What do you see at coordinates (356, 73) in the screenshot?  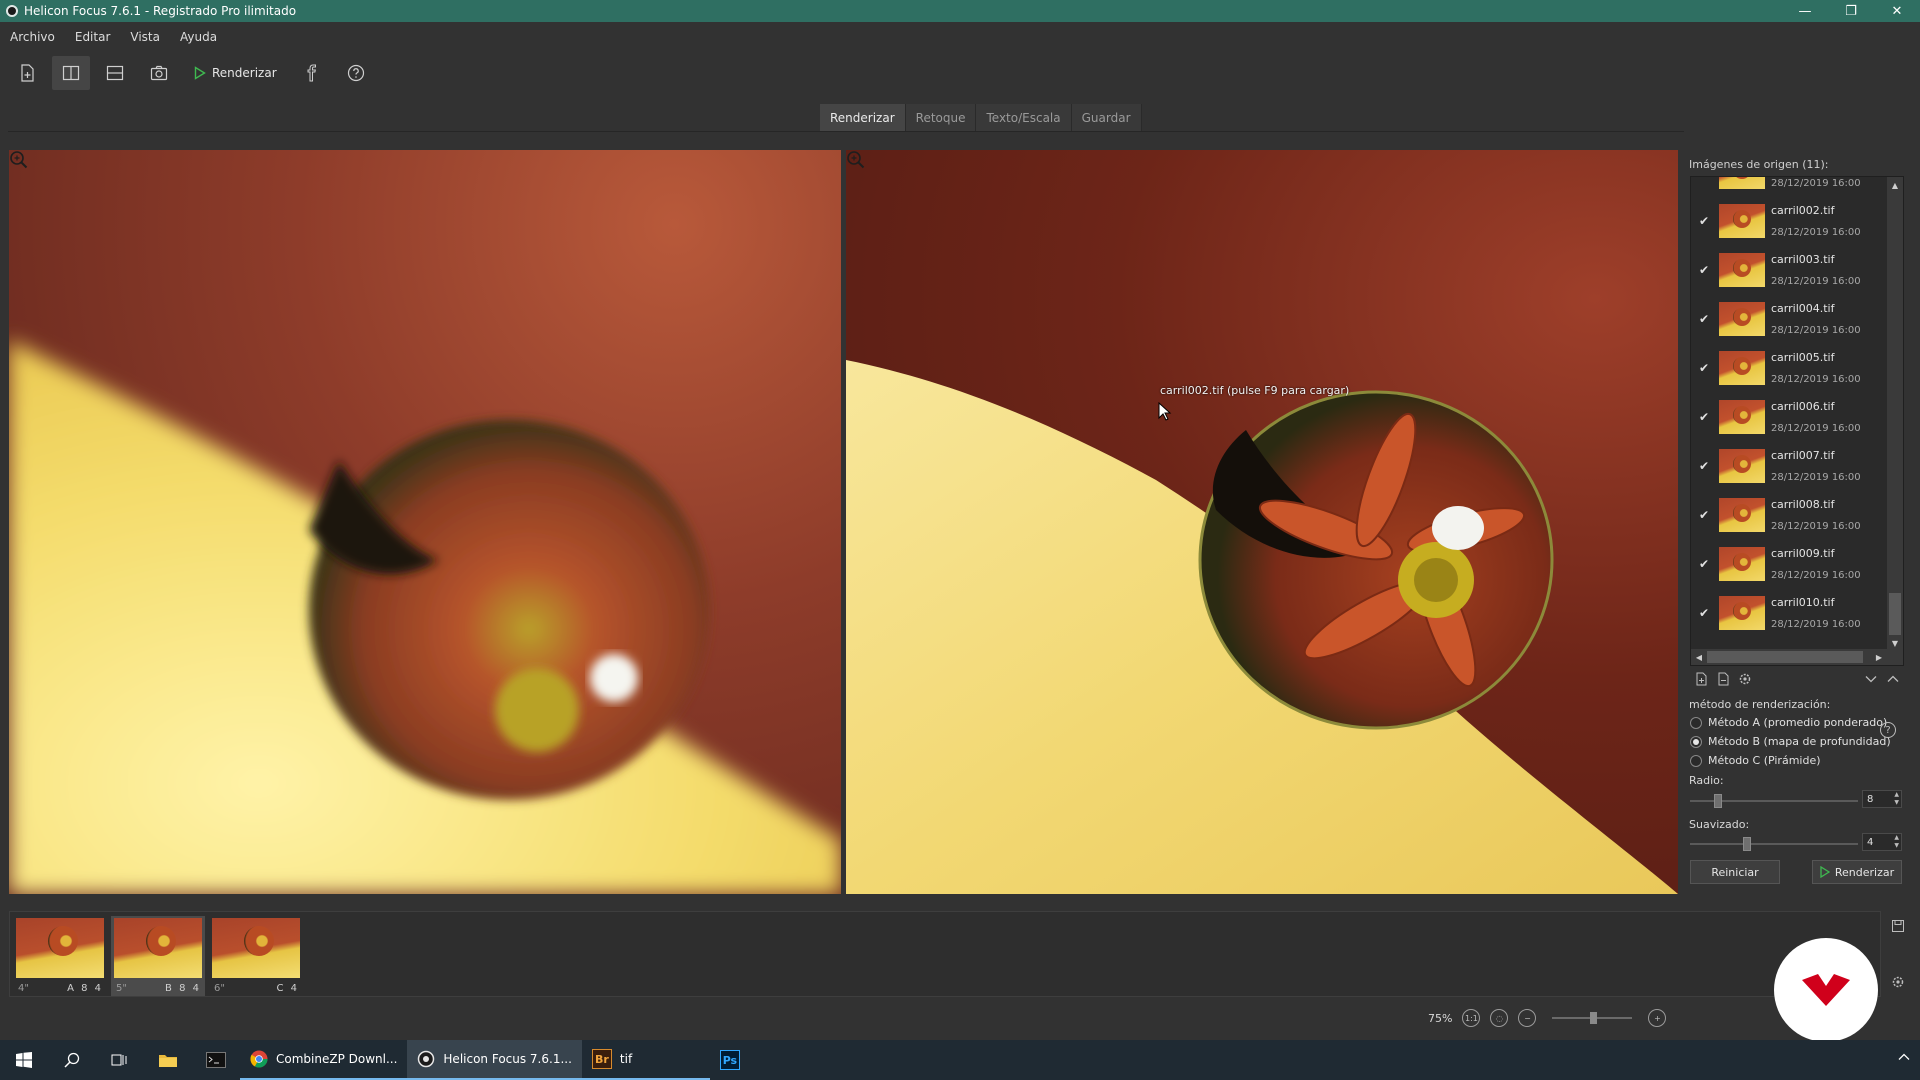 I see `help-icon` at bounding box center [356, 73].